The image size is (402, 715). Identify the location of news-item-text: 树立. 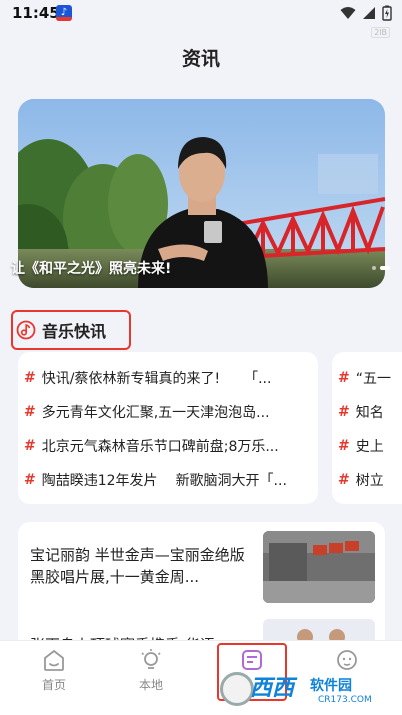
(369, 481).